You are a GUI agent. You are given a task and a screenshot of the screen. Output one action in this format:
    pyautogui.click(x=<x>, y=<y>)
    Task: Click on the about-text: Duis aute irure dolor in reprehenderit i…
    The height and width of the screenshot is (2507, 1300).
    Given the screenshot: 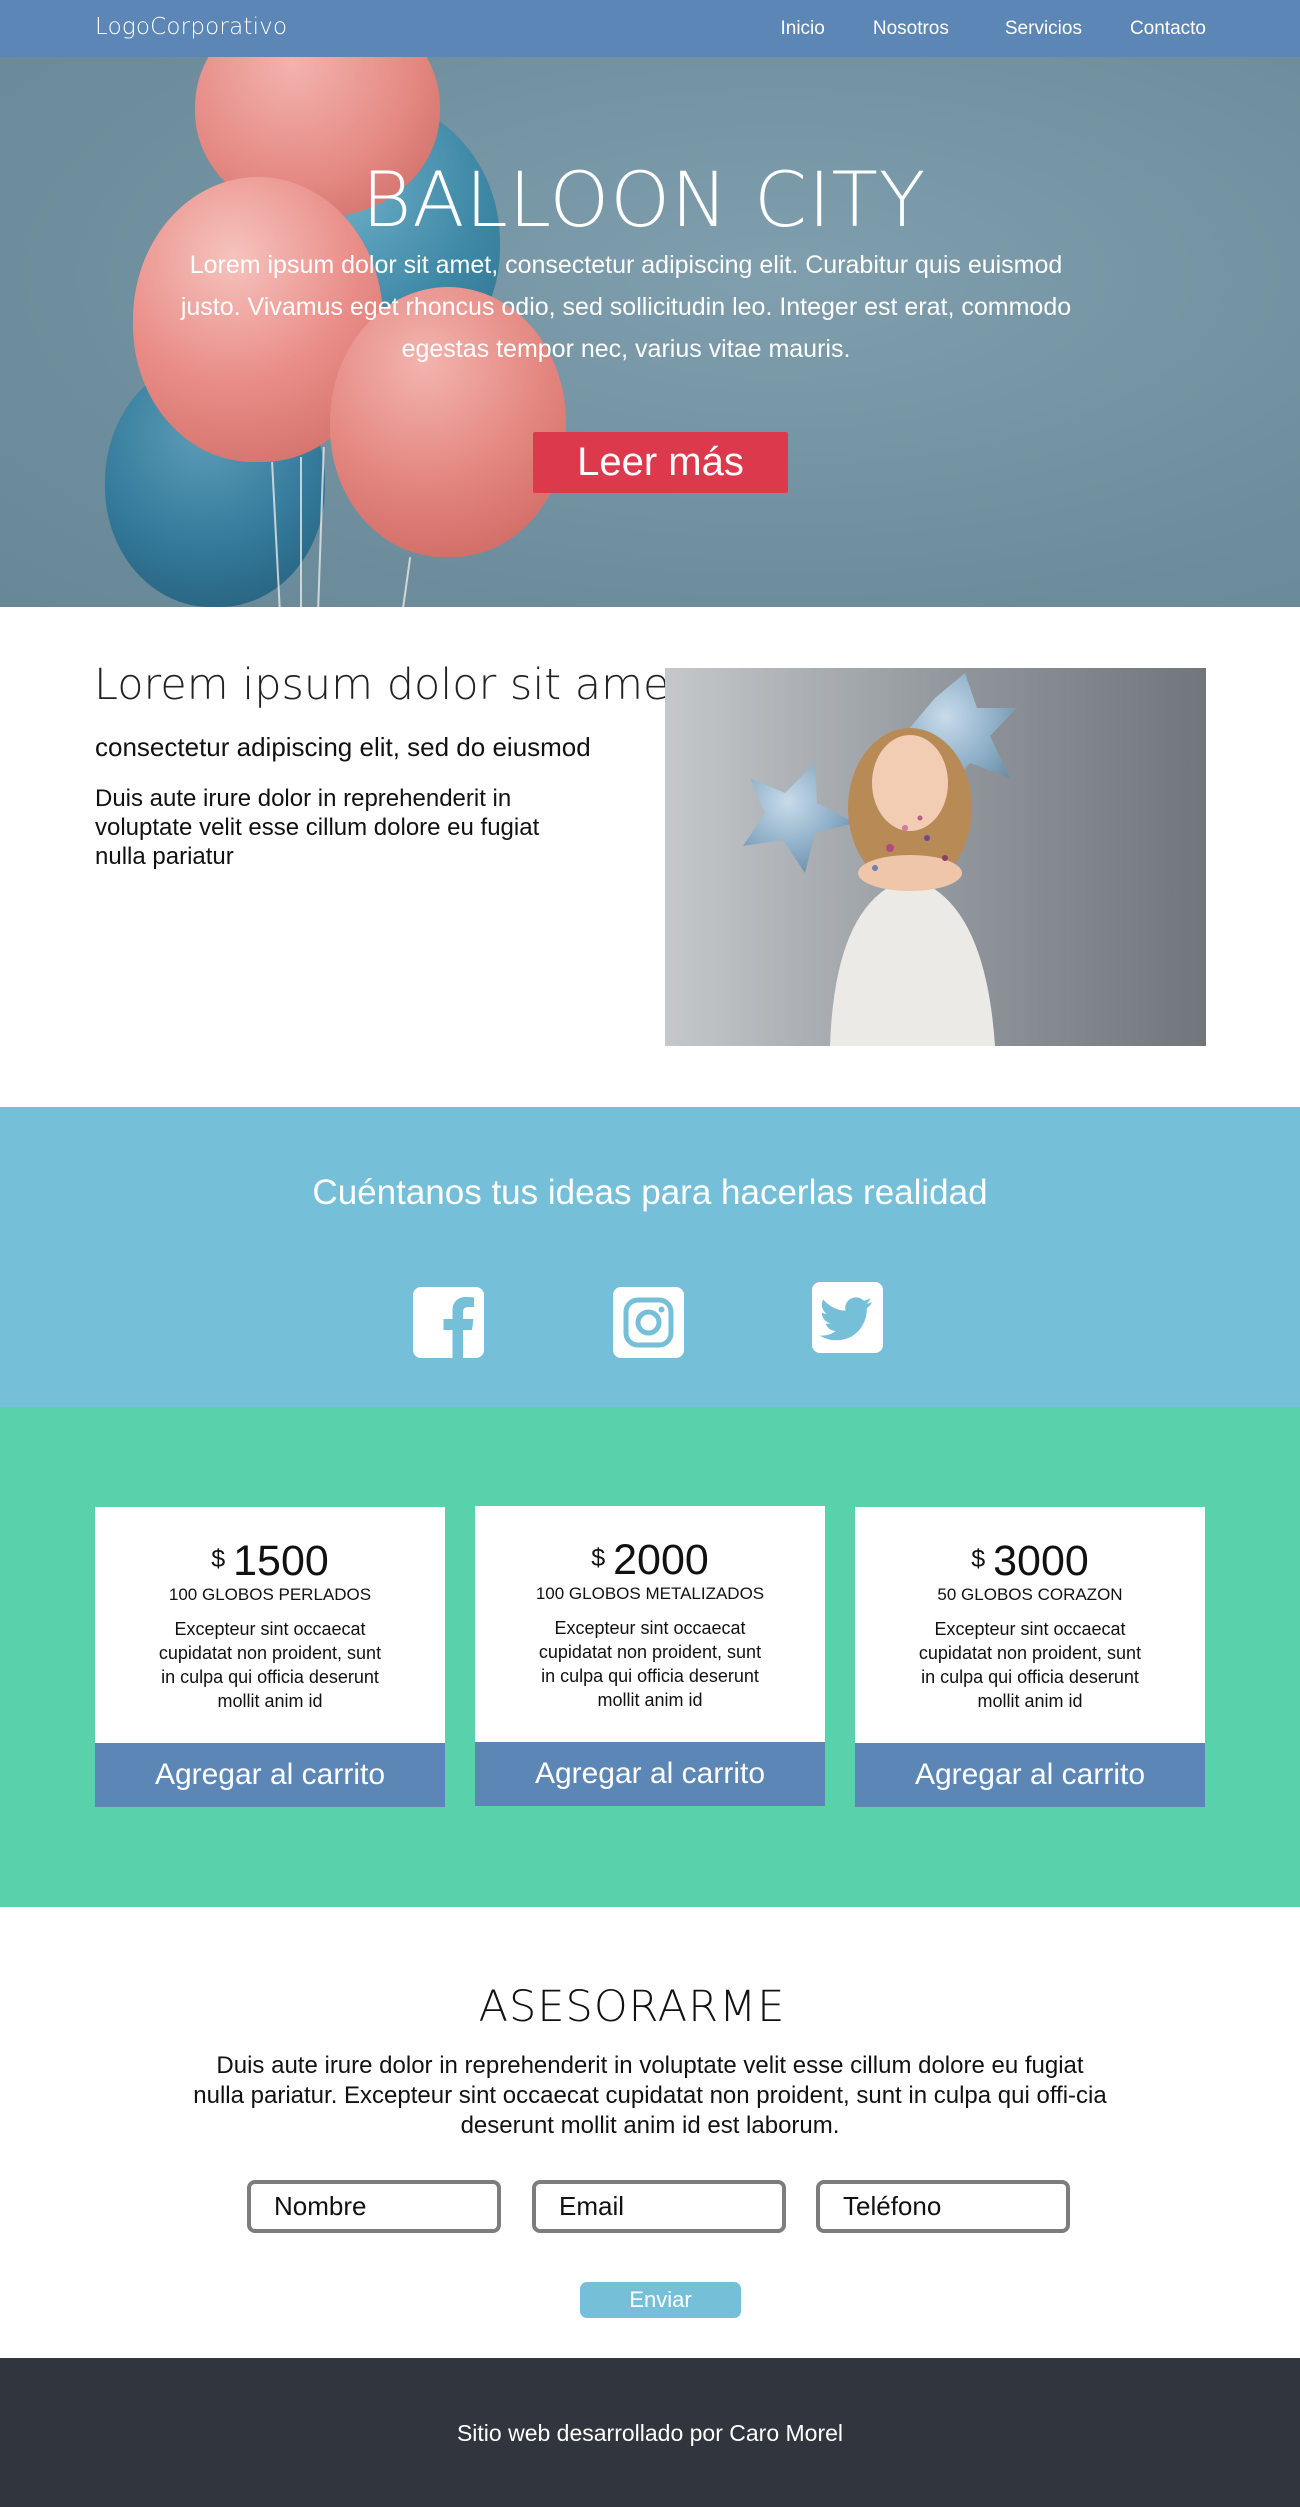 What is the action you would take?
    pyautogui.click(x=317, y=827)
    